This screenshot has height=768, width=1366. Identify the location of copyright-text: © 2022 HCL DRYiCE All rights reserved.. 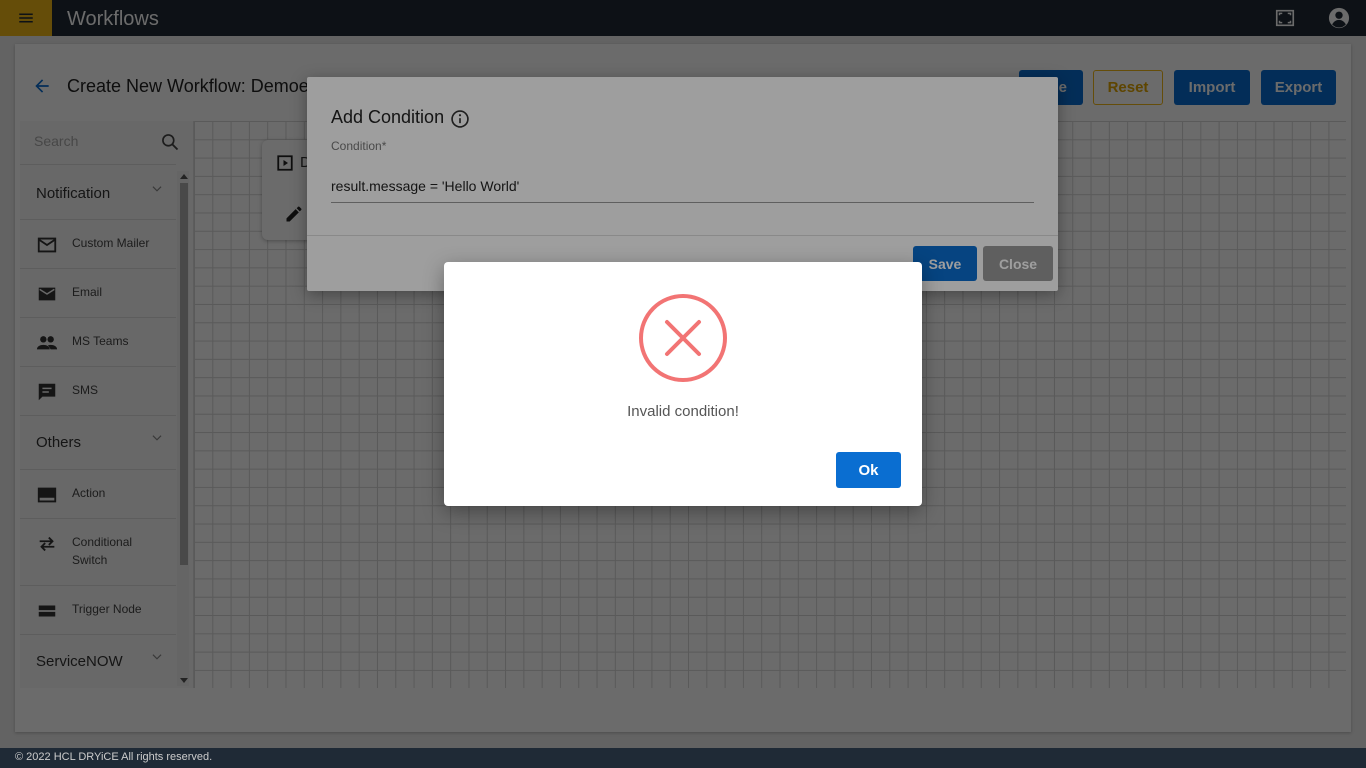
(114, 757).